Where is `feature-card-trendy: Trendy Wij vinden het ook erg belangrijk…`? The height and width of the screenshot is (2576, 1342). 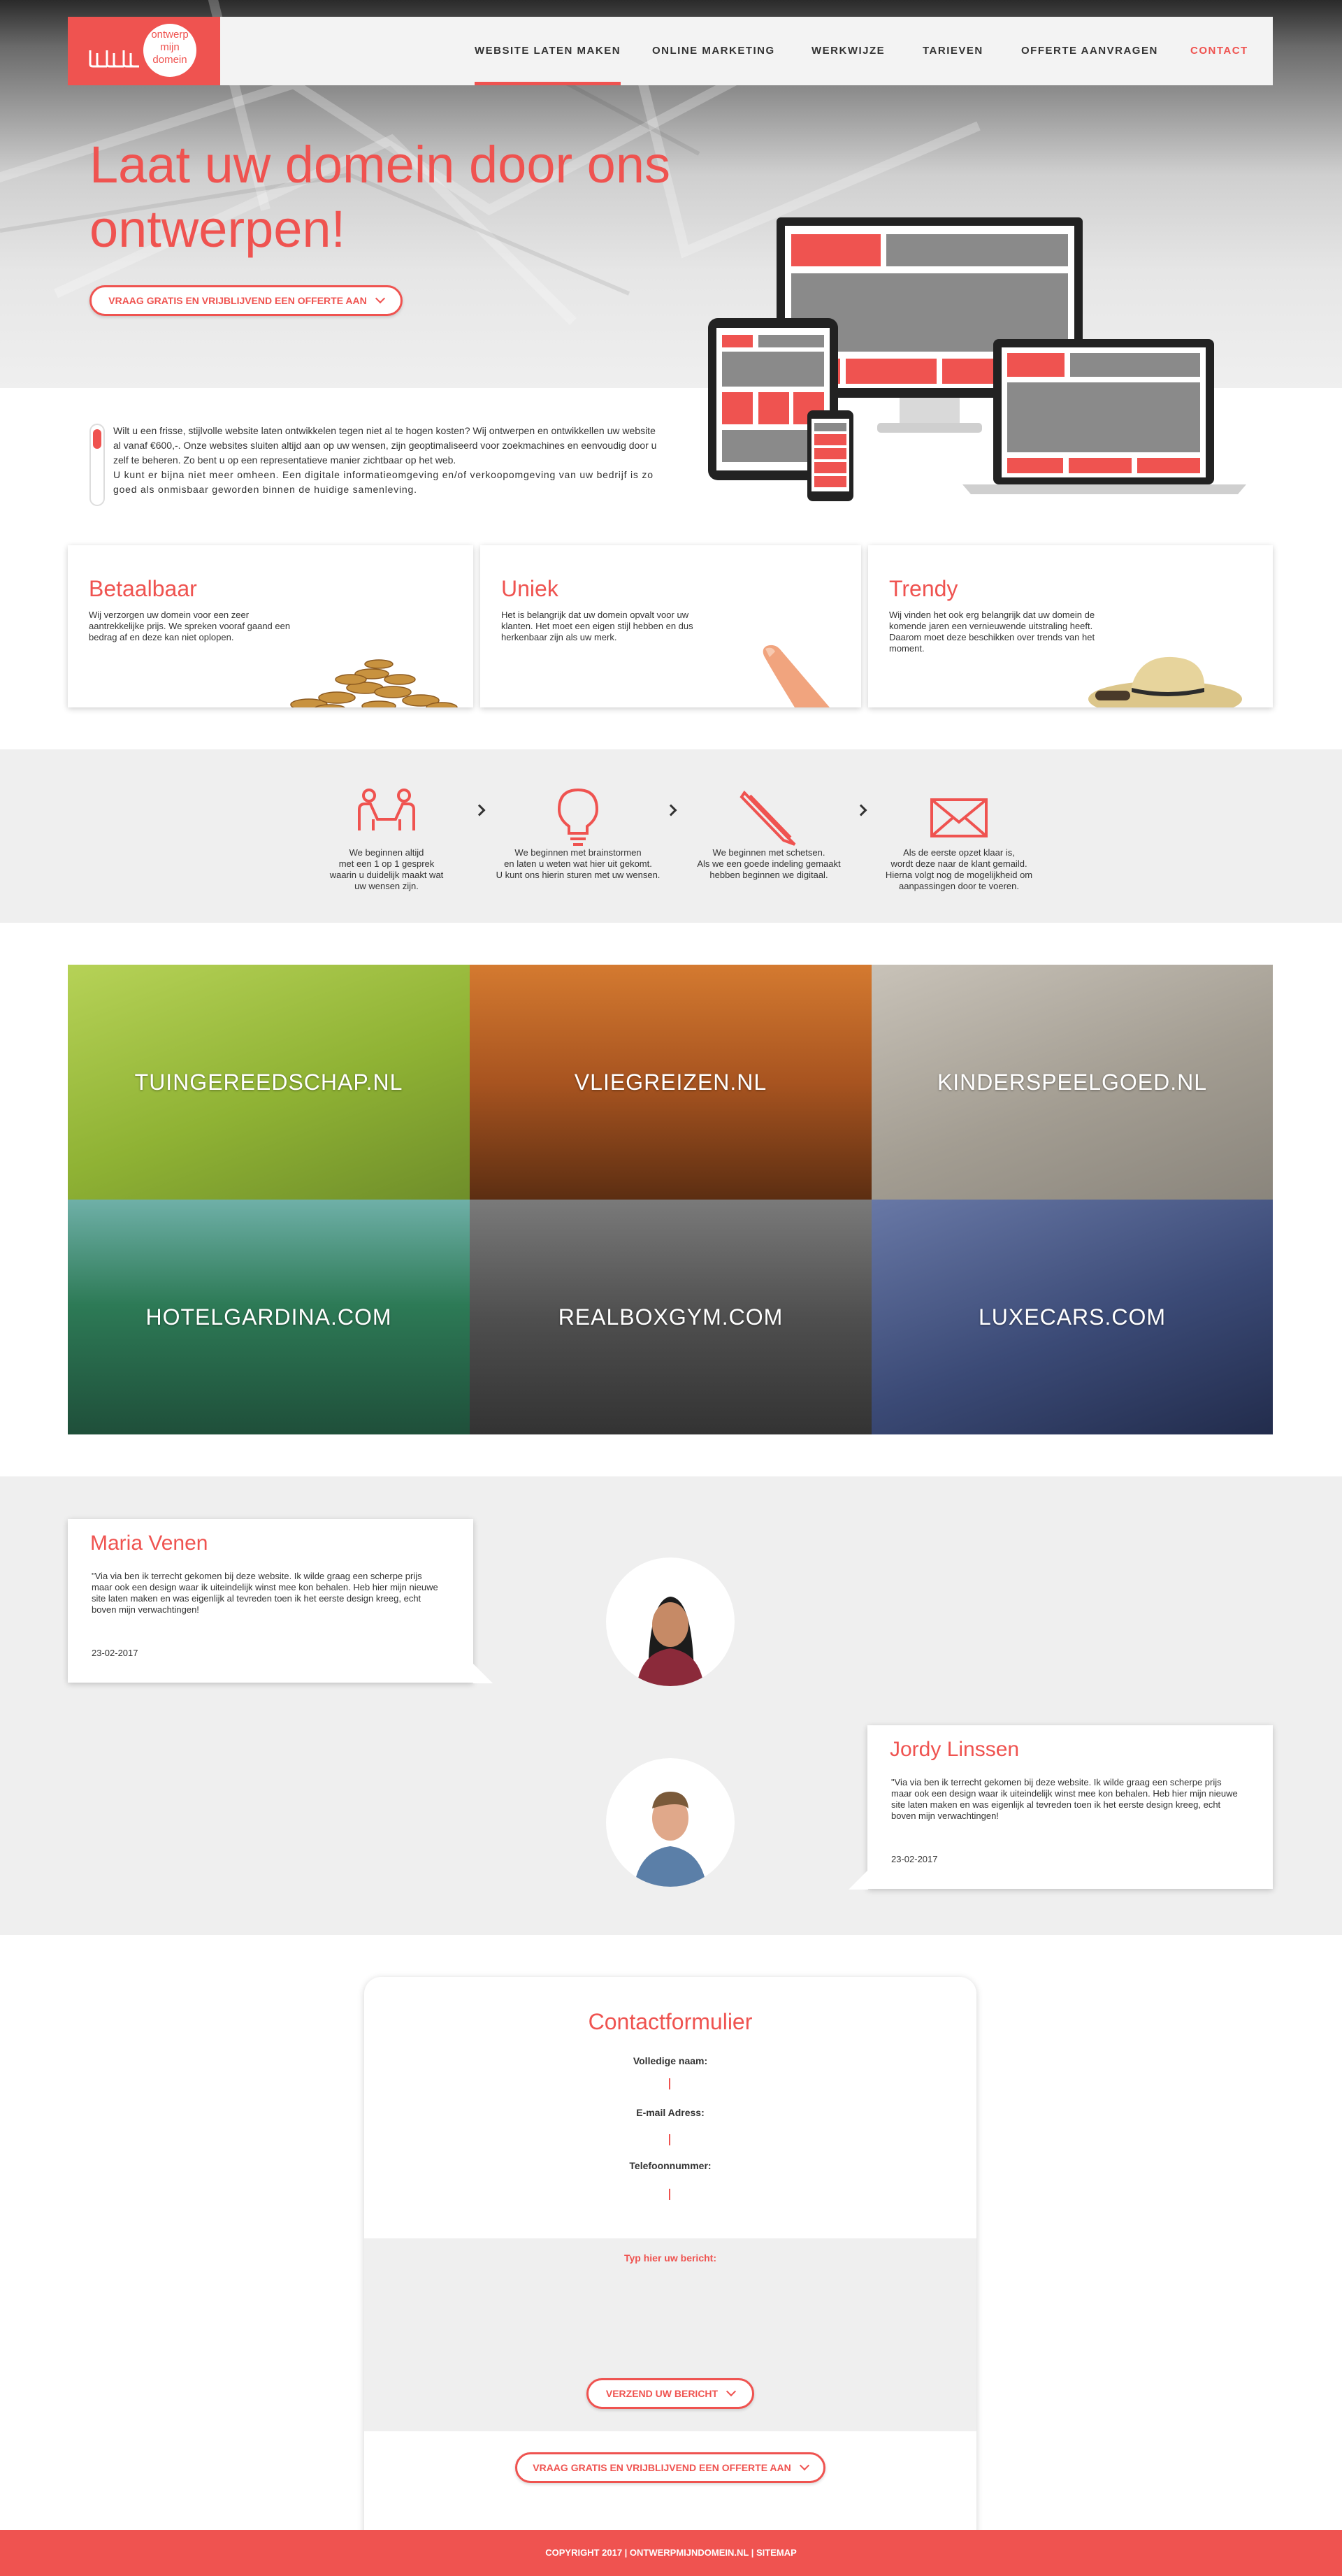
feature-card-trendy: Trendy Wij vinden het ook erg belangrijk… is located at coordinates (1070, 626).